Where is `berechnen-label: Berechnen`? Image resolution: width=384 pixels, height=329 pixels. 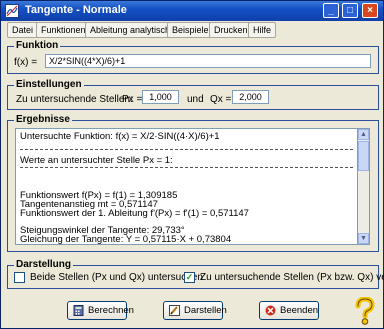
berechnen-label: Berechnen is located at coordinates (111, 310).